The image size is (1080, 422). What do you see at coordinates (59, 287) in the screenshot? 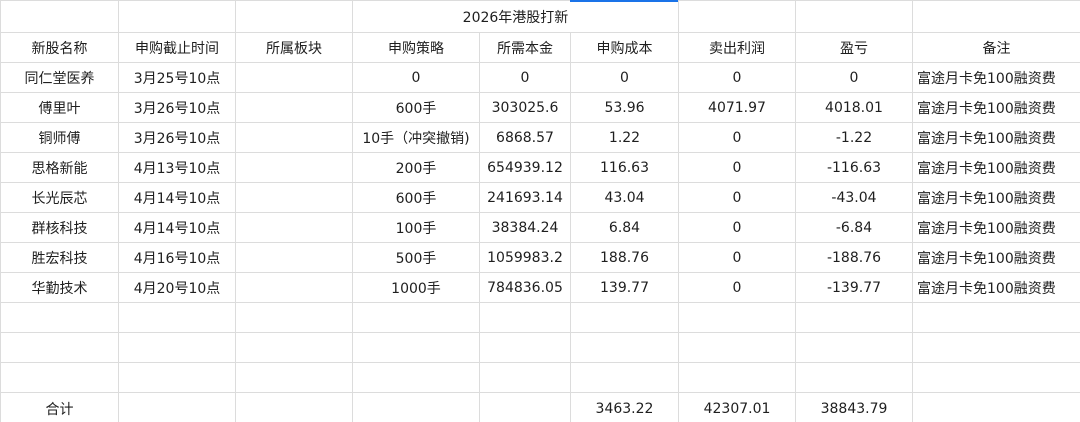
I see `cell-name: 华勤技术` at bounding box center [59, 287].